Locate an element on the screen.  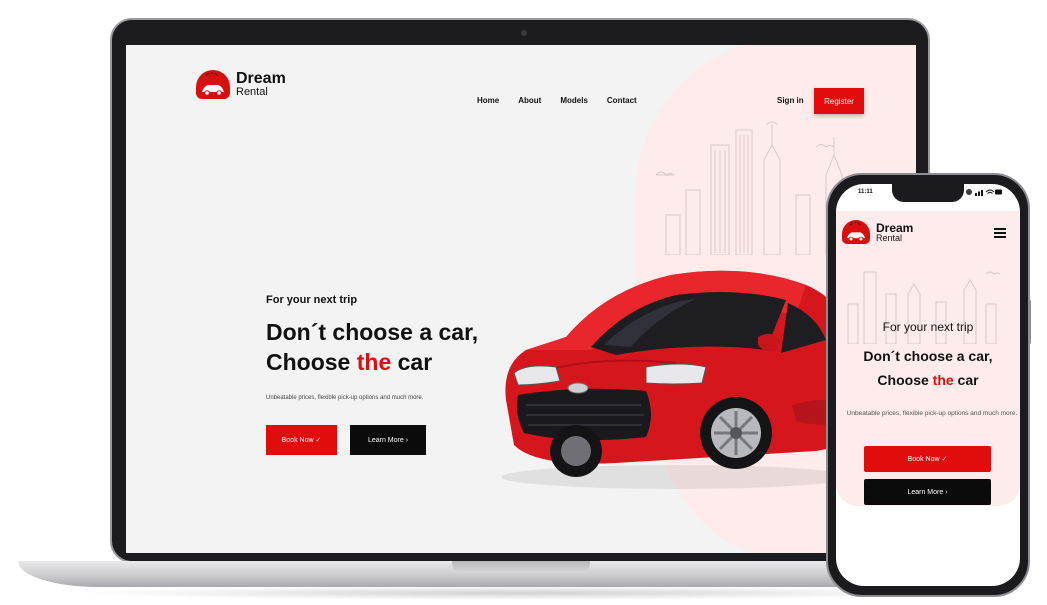
nav-item-models: Models is located at coordinates (574, 100).